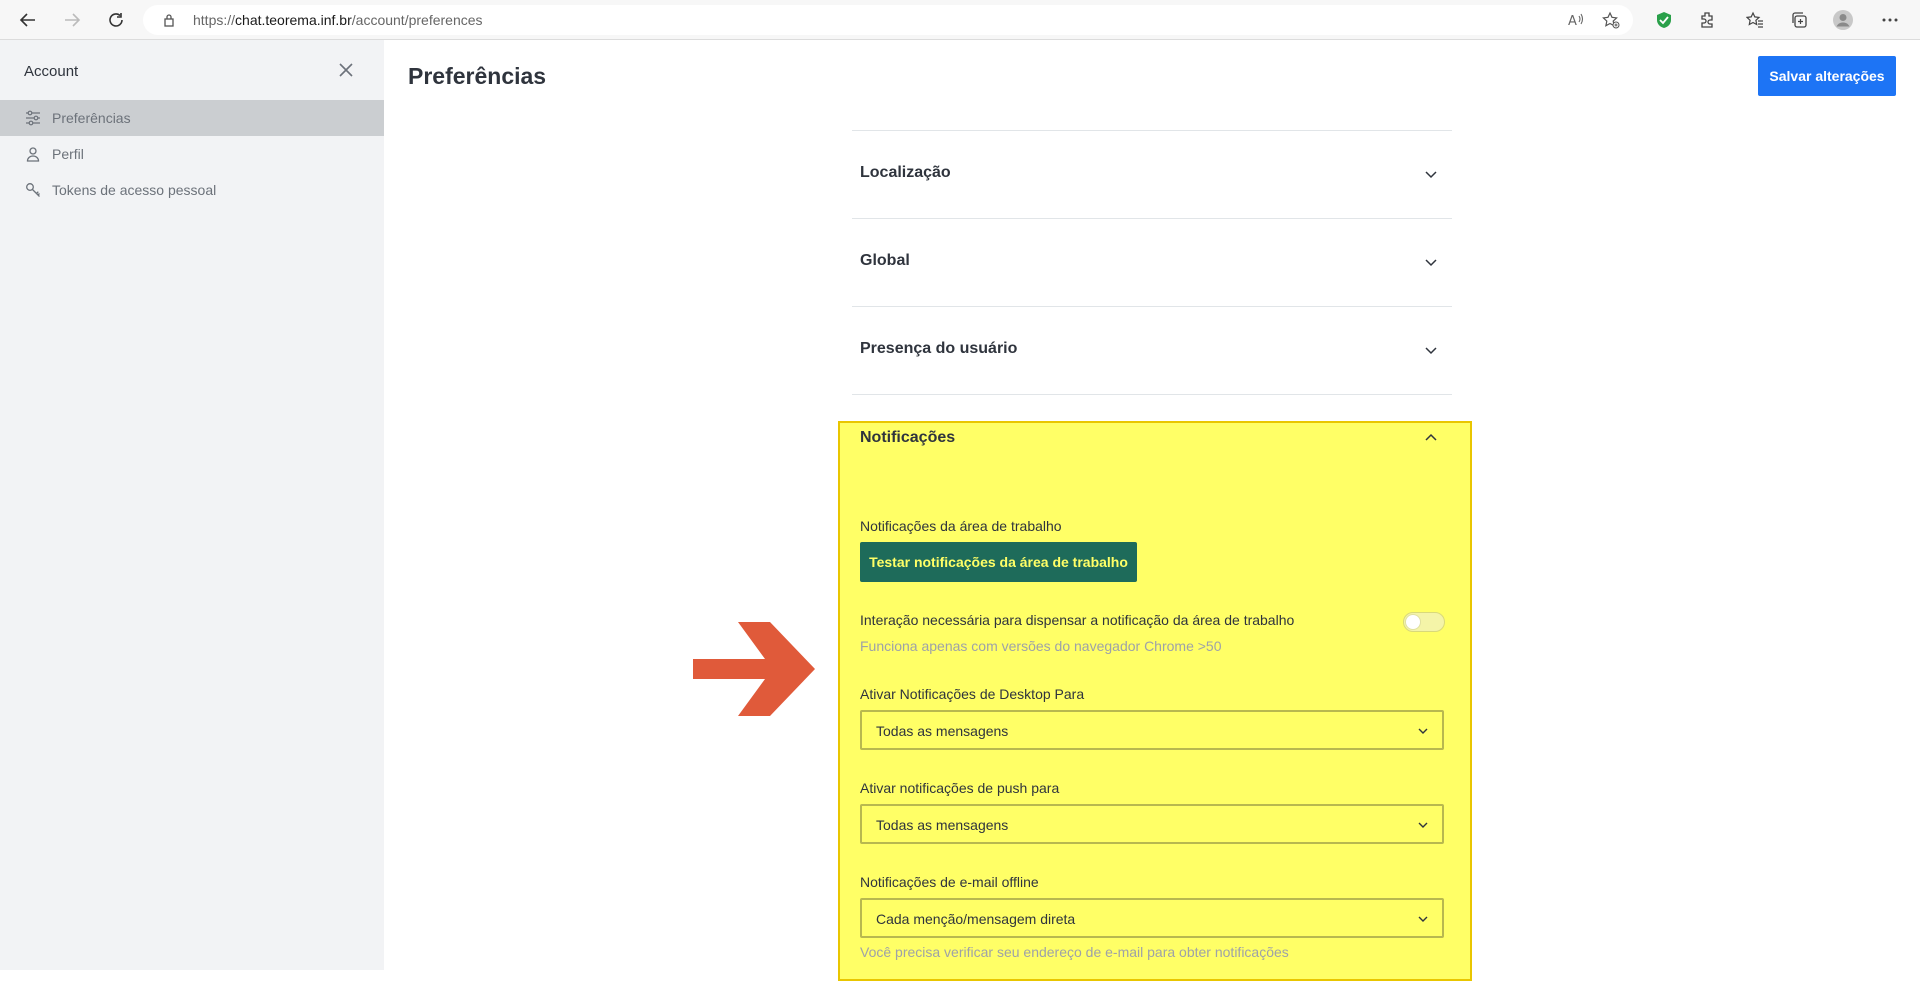  Describe the element at coordinates (1152, 730) in the screenshot. I see `desktop-for-select: Todas as mensagens` at that location.